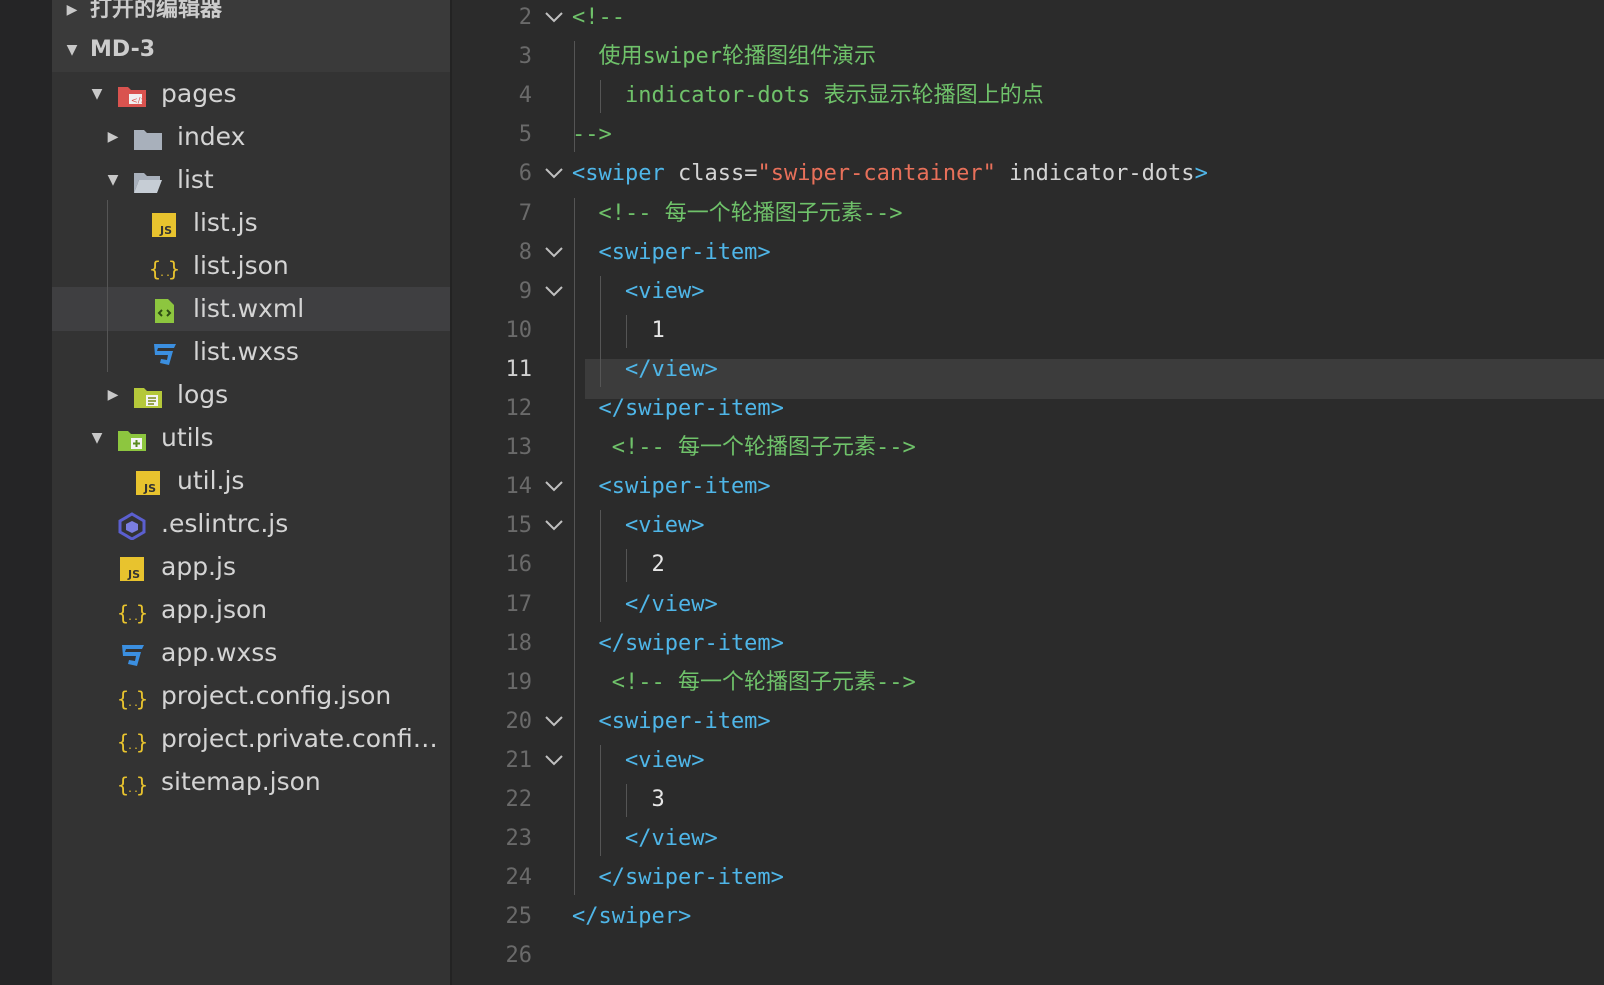 The width and height of the screenshot is (1604, 985). What do you see at coordinates (1028, 917) in the screenshot?
I see `code-line: 25 </swiper>` at bounding box center [1028, 917].